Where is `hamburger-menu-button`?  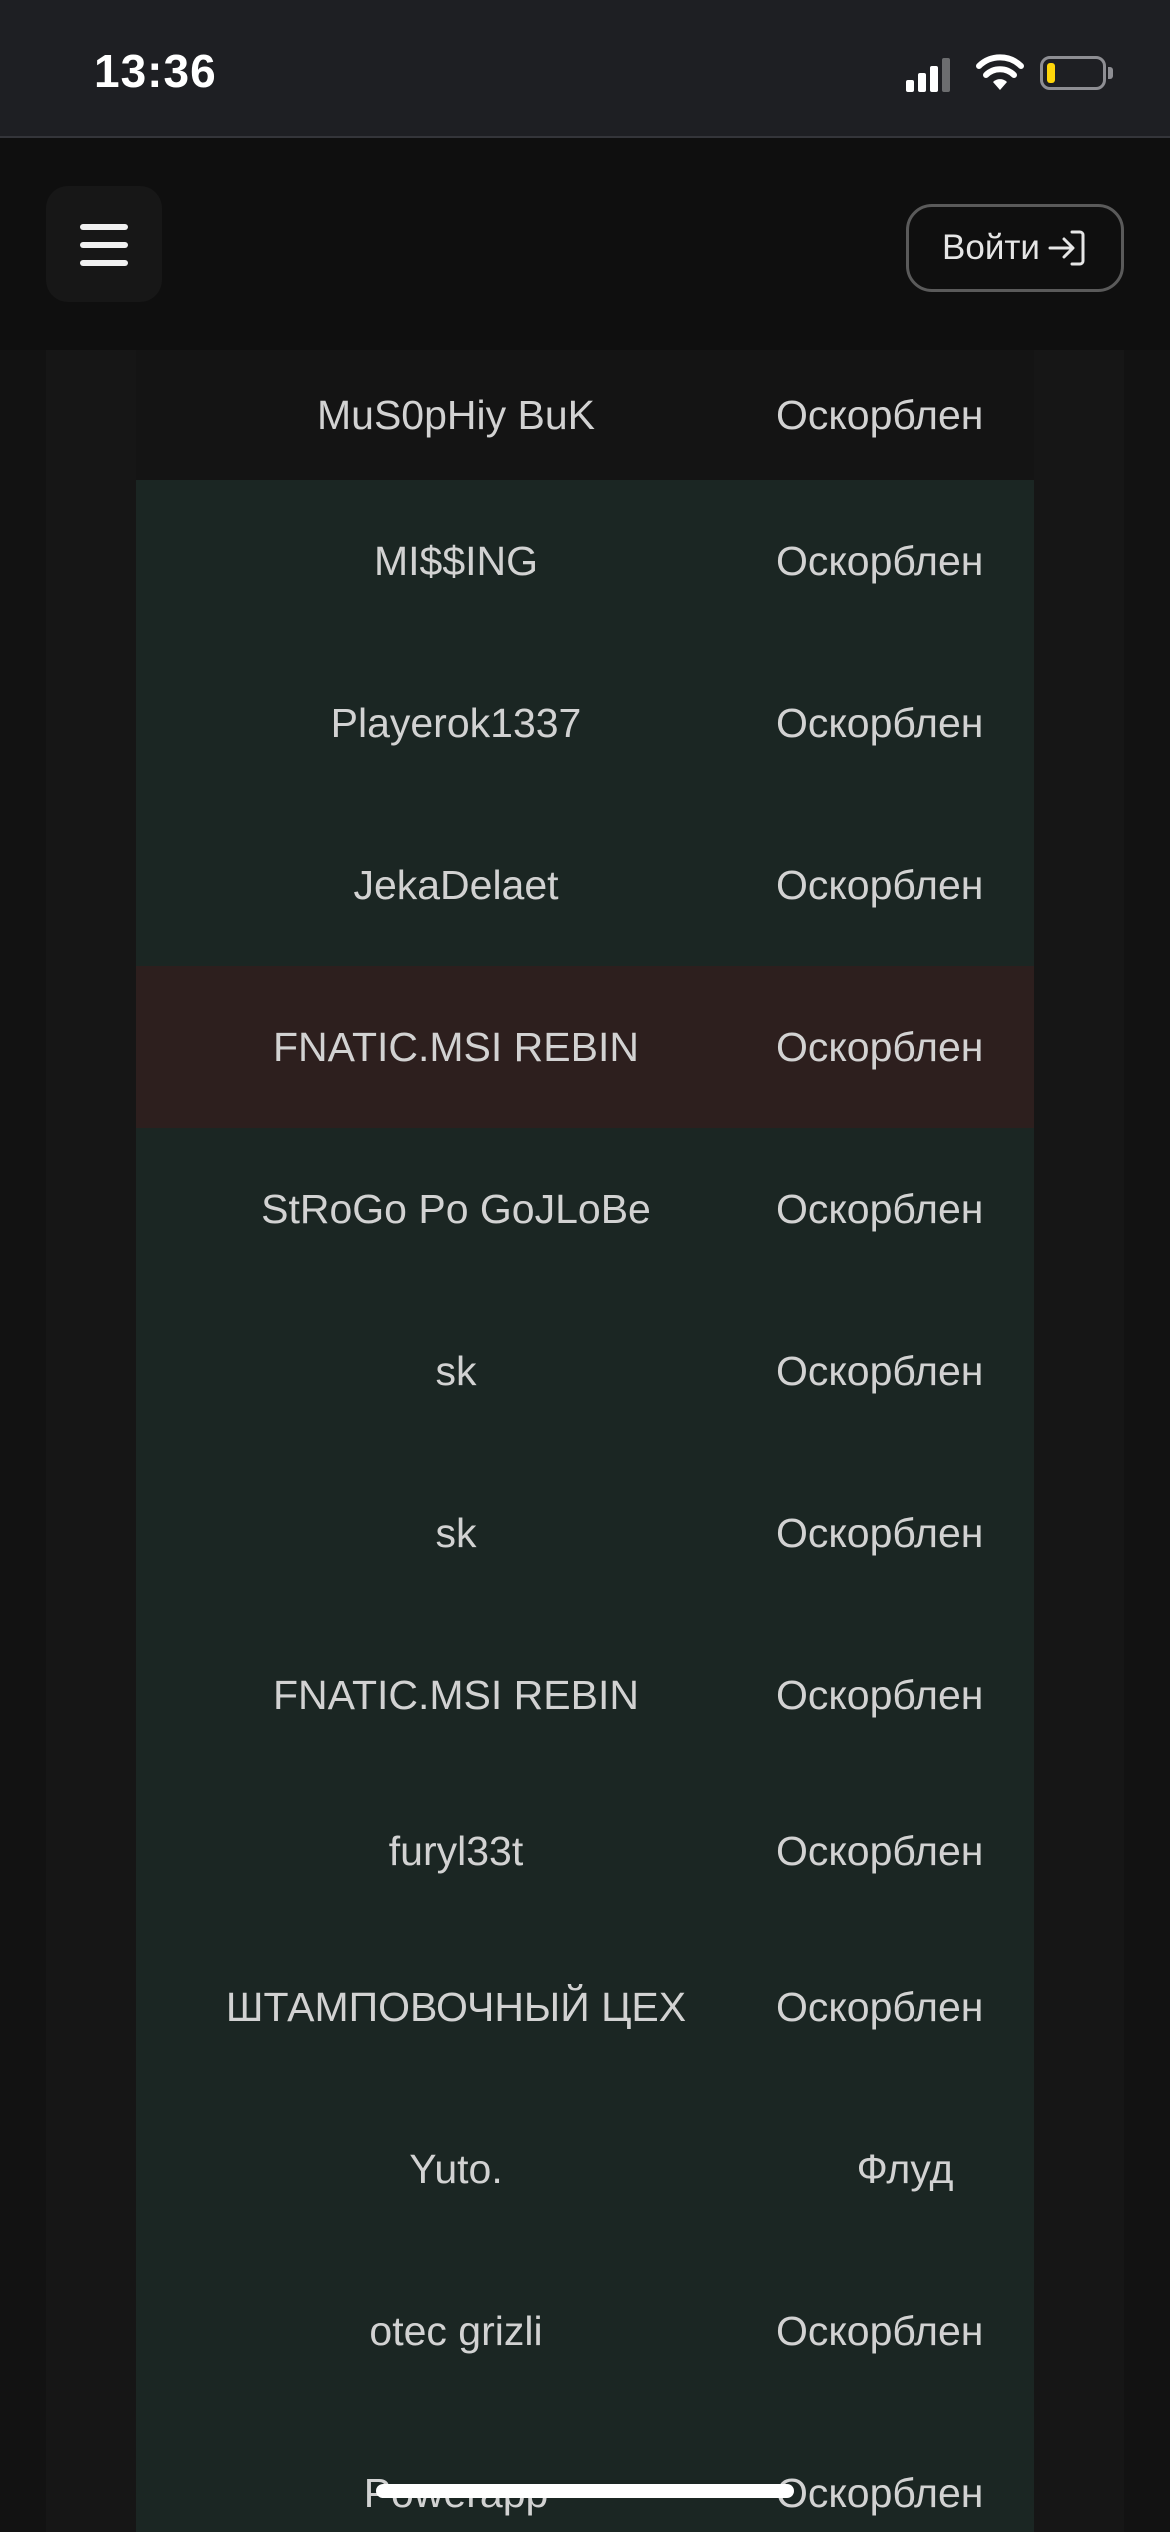 hamburger-menu-button is located at coordinates (104, 244).